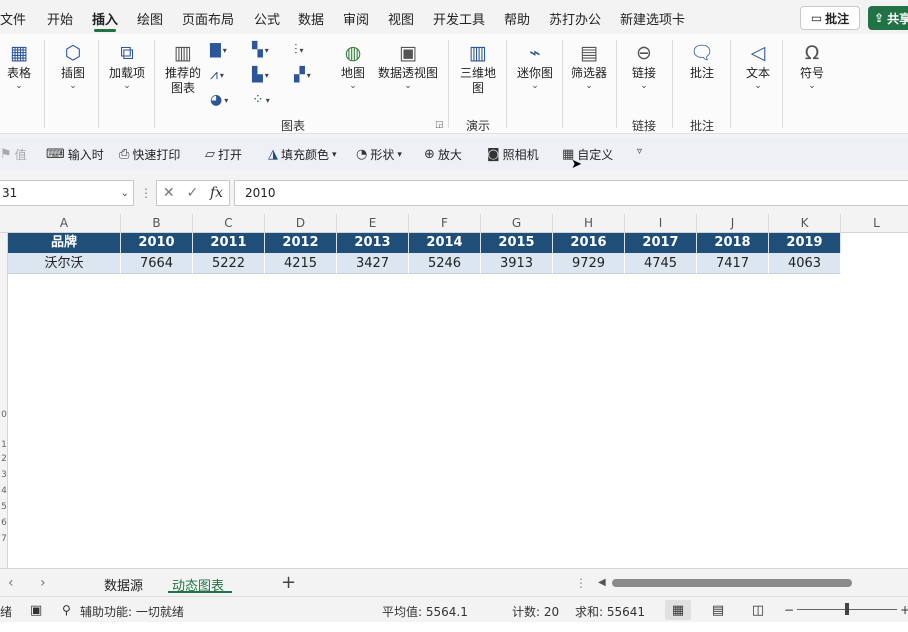 This screenshot has height=632, width=908. Describe the element at coordinates (261, 100) in the screenshot. I see `scatter-chart-button: ⁘ ▾` at that location.